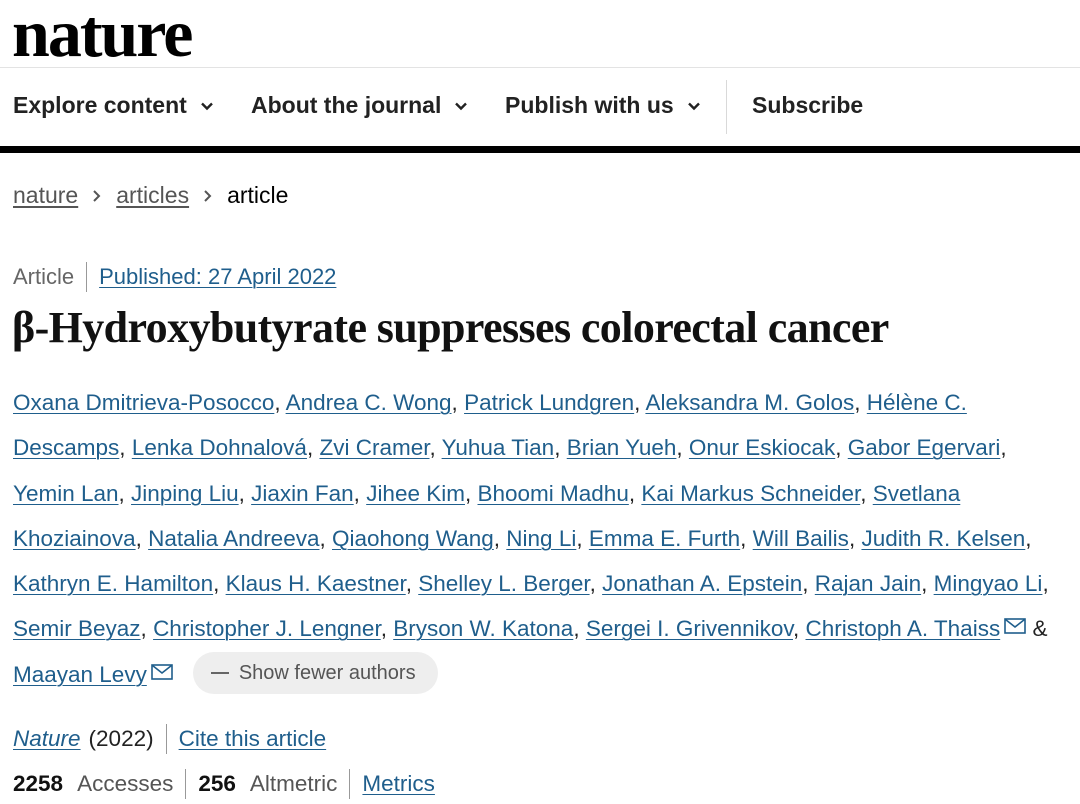 The width and height of the screenshot is (1080, 804). I want to click on journal-year: (2022), so click(121, 738).